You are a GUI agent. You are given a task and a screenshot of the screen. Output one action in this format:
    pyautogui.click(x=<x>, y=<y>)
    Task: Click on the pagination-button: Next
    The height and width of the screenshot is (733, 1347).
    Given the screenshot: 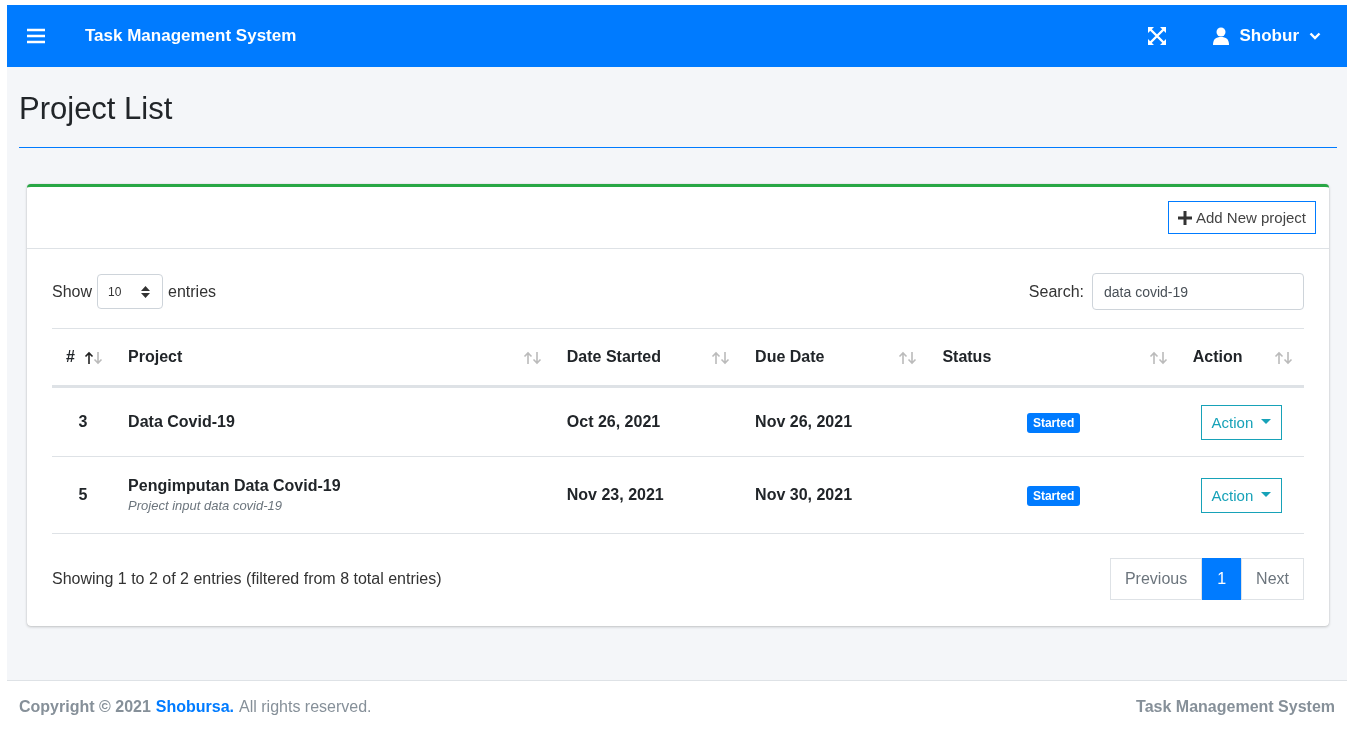 What is the action you would take?
    pyautogui.click(x=1272, y=579)
    